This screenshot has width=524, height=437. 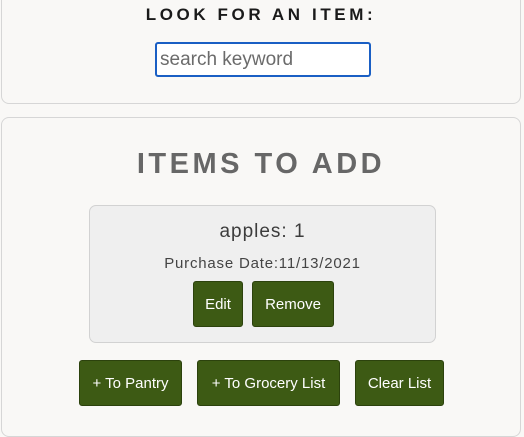 I want to click on search-heading: LOOK FOR AN ITEM:, so click(x=261, y=14).